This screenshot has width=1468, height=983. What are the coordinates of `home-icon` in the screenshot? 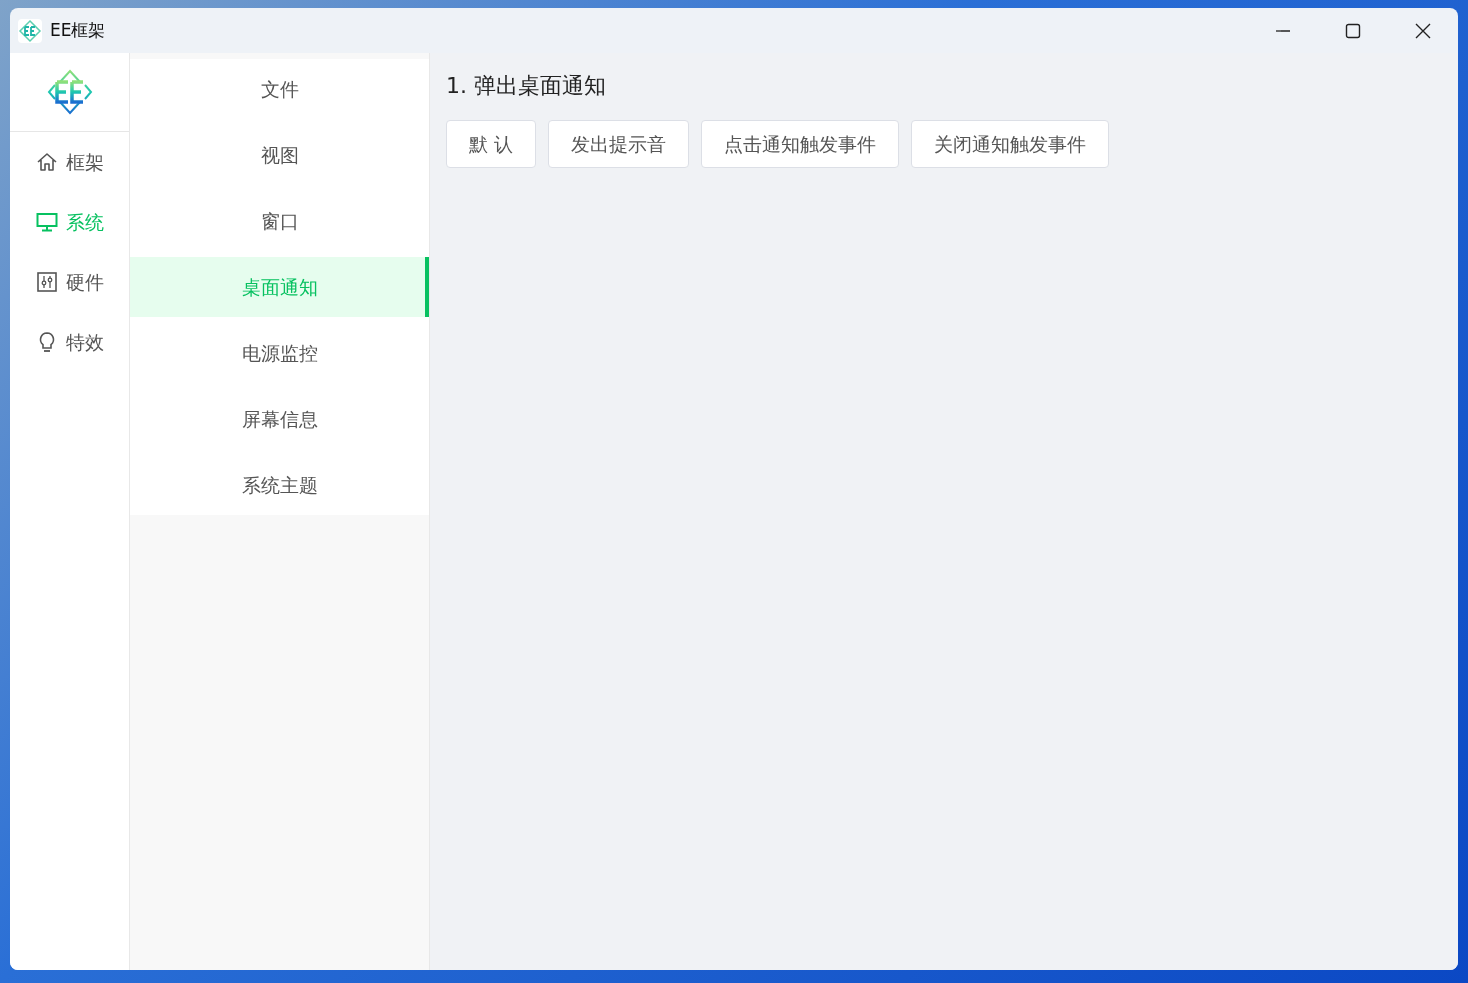 It's located at (46, 162).